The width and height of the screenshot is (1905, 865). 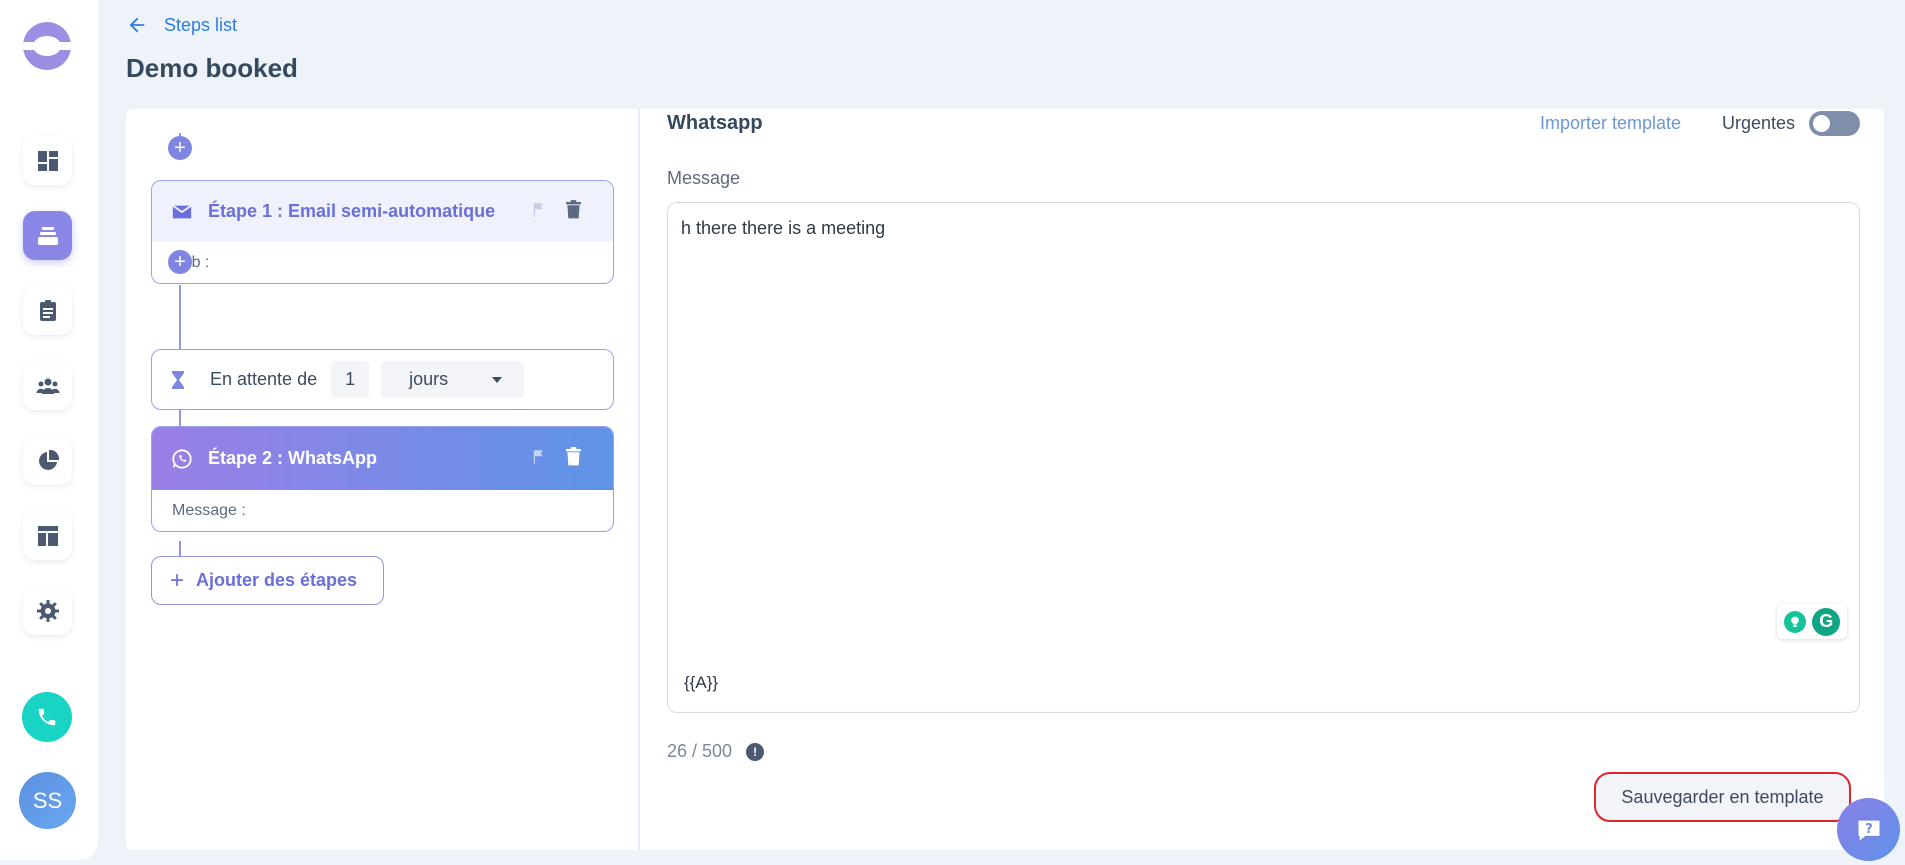 I want to click on clipboard-icon, so click(x=47, y=310).